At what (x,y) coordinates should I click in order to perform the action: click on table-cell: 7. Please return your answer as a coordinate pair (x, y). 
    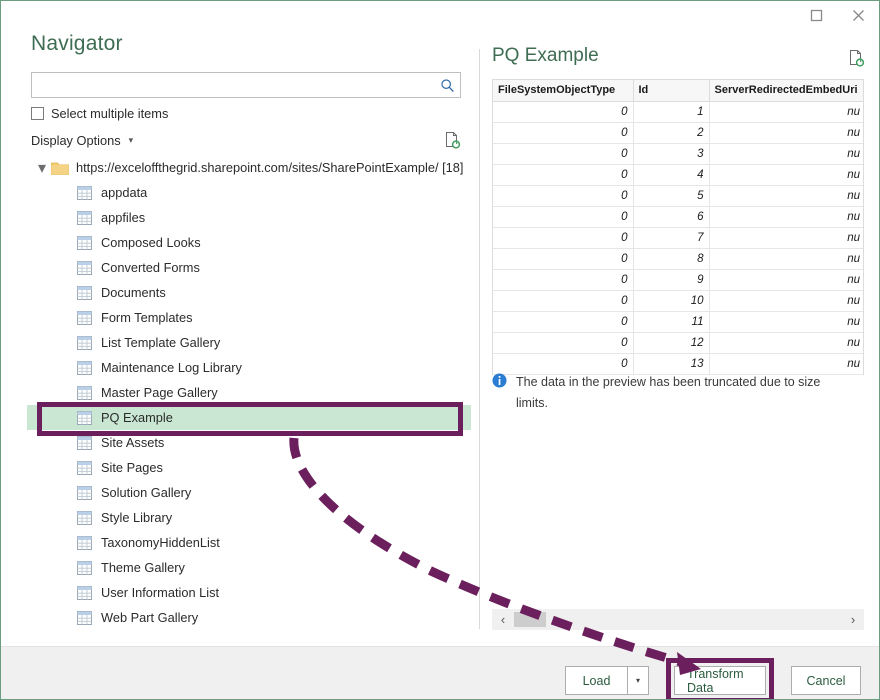
    Looking at the image, I should click on (671, 238).